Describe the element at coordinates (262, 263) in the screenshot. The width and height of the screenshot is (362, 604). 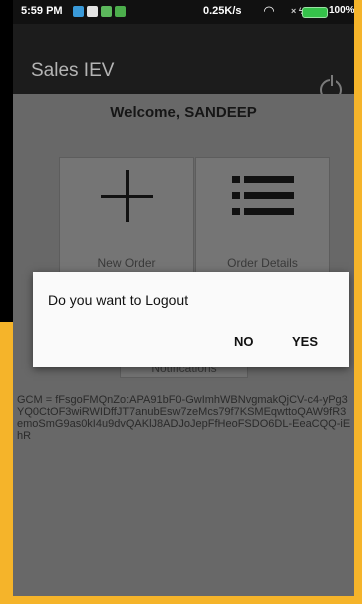
I see `order-details-label: Order Details` at that location.